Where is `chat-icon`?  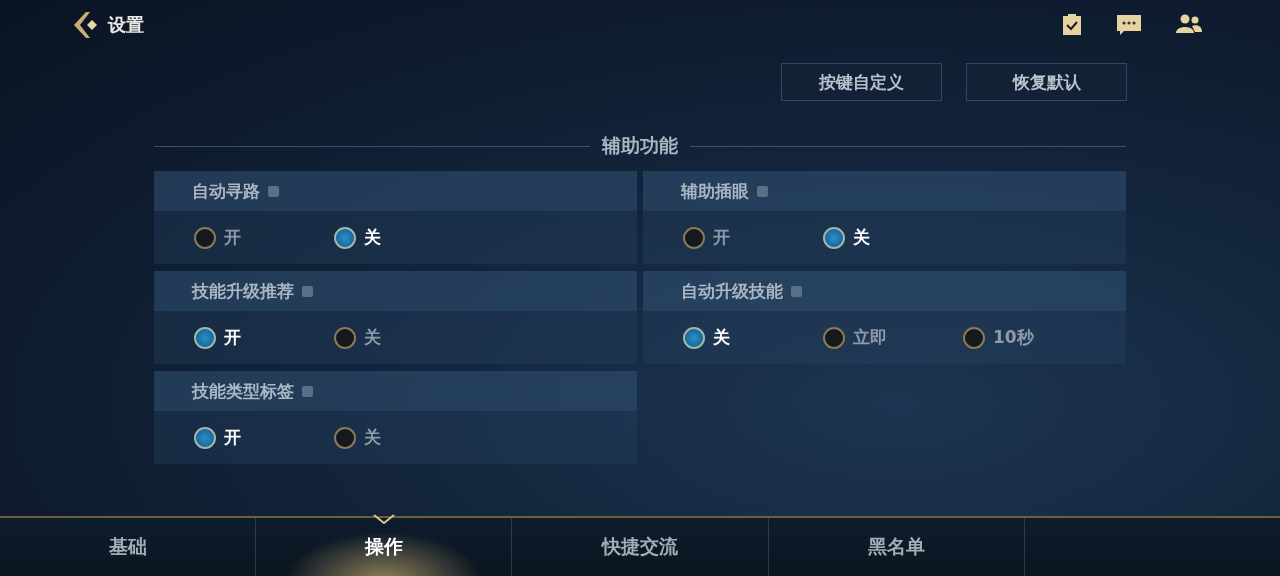
chat-icon is located at coordinates (1129, 25).